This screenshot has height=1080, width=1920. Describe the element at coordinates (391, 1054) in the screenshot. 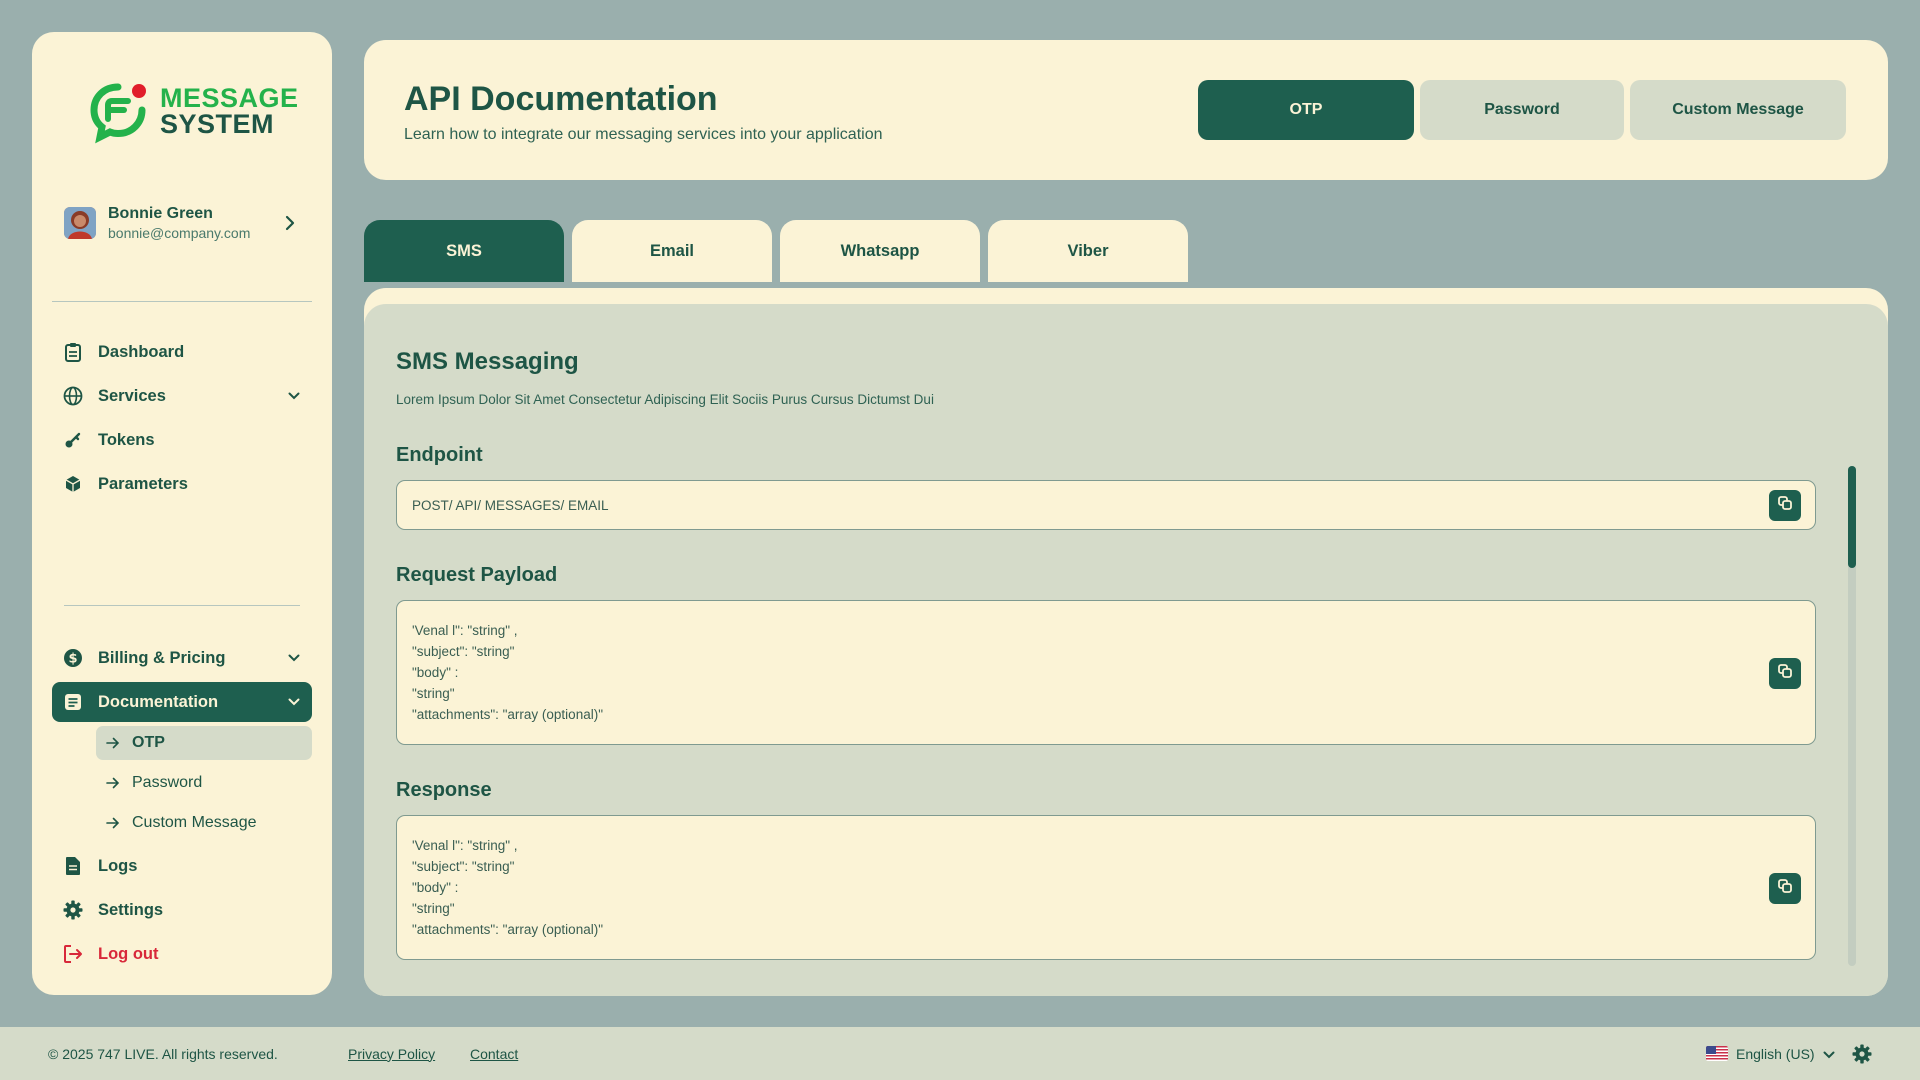

I see `privacy-policy-link: Privacy Policy` at that location.